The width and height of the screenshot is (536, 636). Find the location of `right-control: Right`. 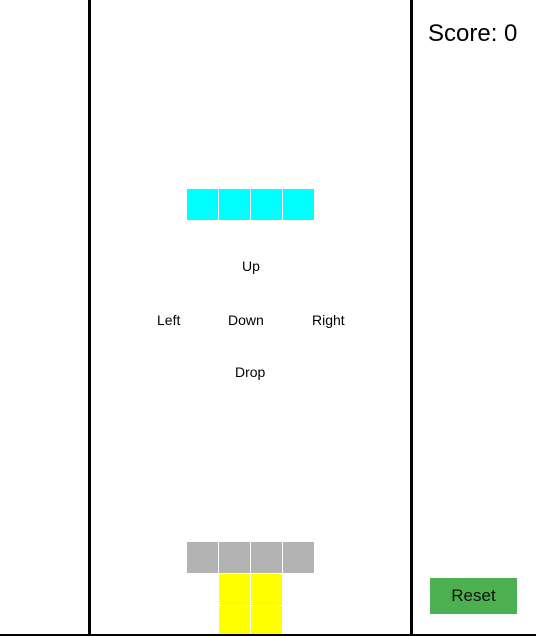

right-control: Right is located at coordinates (328, 320).